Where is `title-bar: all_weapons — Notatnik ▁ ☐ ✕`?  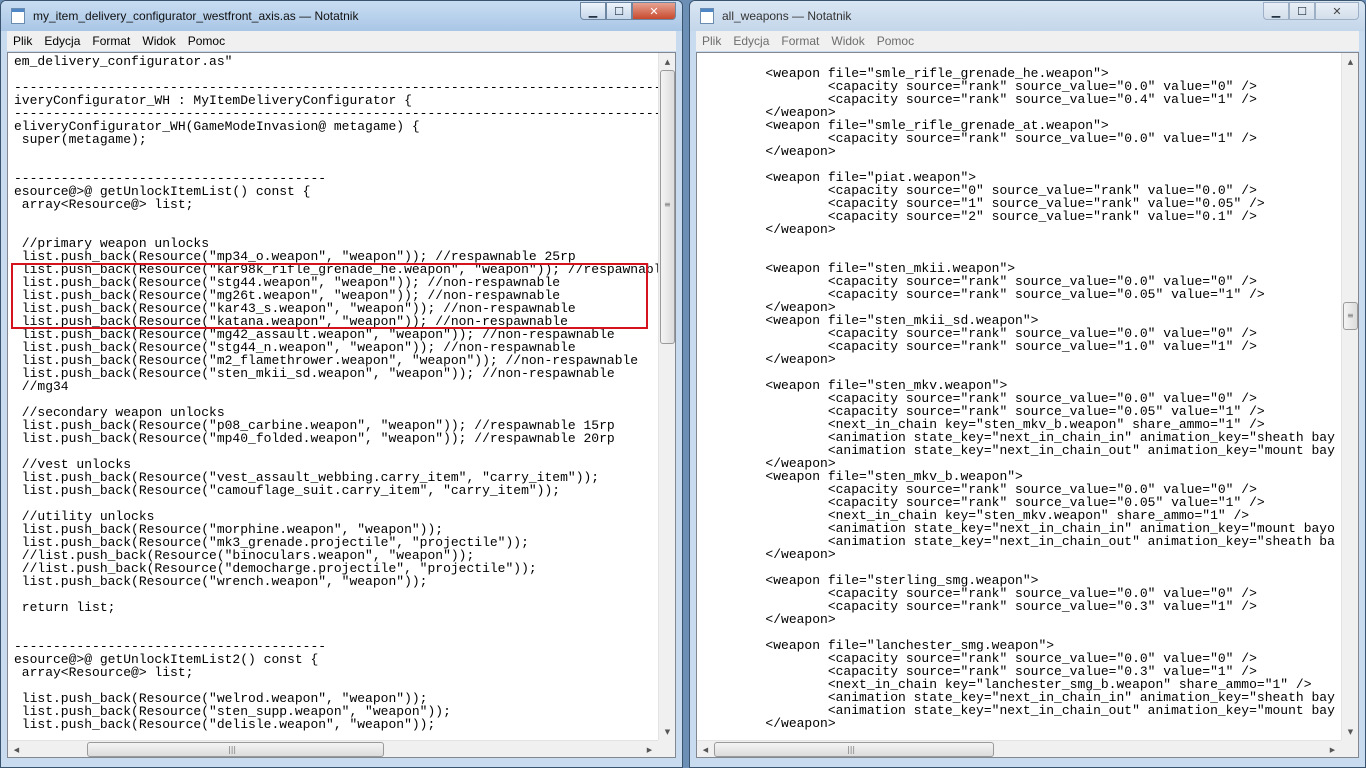 title-bar: all_weapons — Notatnik ▁ ☐ ✕ is located at coordinates (1027, 16).